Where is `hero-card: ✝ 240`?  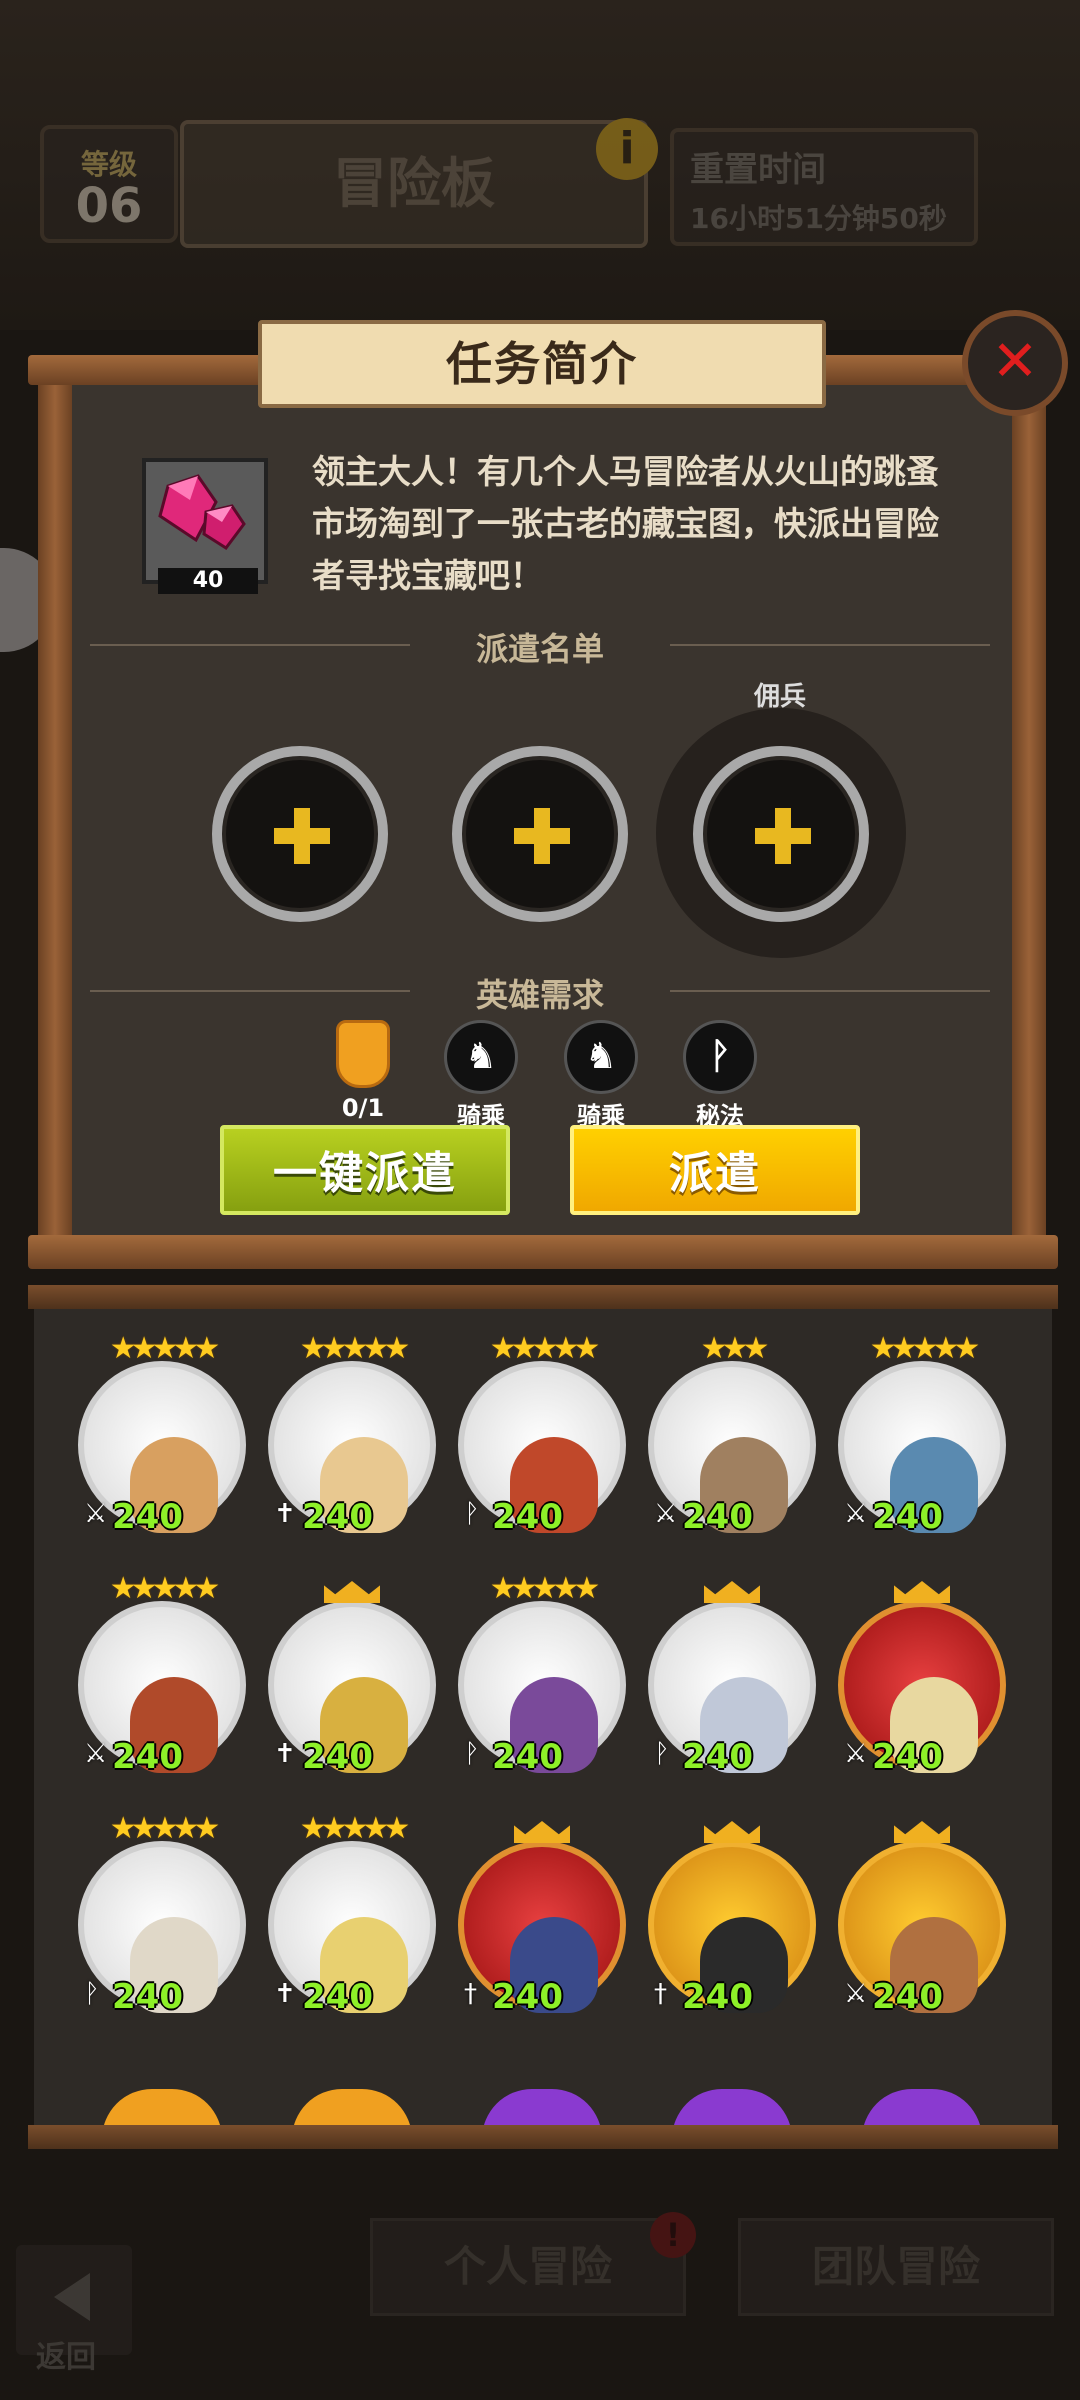
hero-card: ✝ 240 is located at coordinates (352, 1674).